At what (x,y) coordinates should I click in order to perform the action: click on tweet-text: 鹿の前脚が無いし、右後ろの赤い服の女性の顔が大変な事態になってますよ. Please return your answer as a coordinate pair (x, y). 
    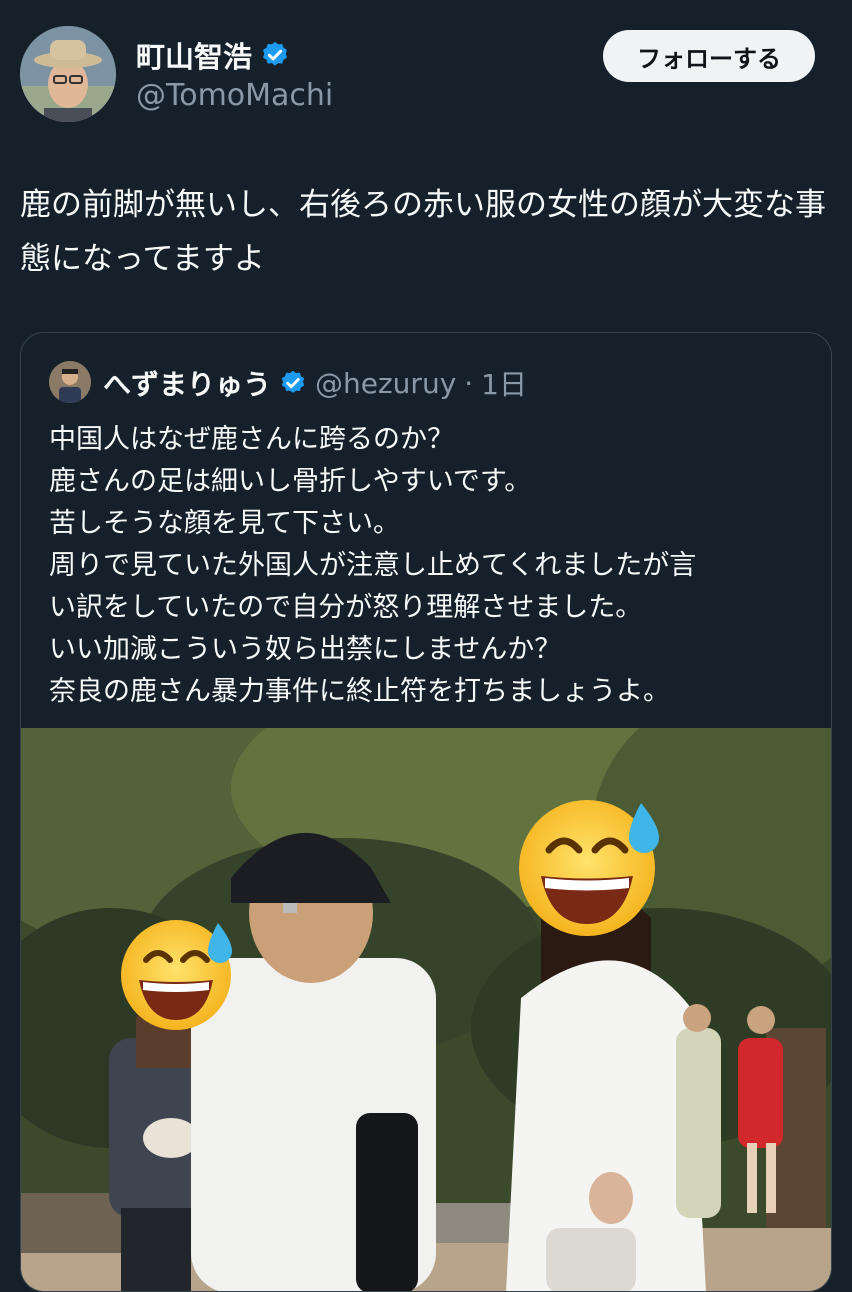
    Looking at the image, I should click on (423, 232).